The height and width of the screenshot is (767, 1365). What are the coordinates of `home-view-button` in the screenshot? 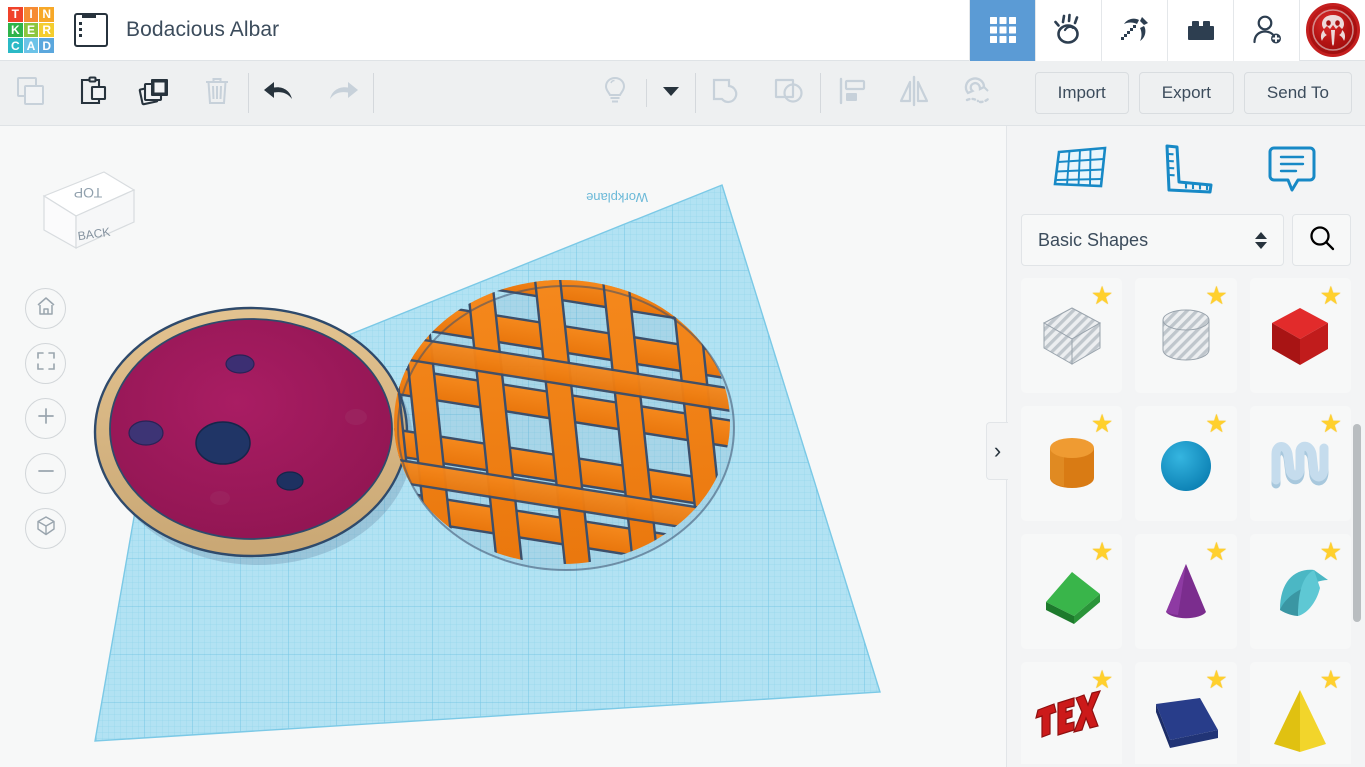 It's located at (45, 308).